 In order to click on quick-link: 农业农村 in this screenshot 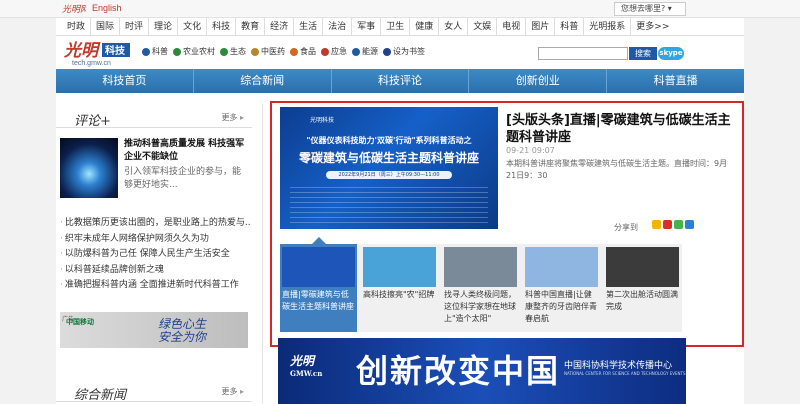, I will do `click(194, 51)`.